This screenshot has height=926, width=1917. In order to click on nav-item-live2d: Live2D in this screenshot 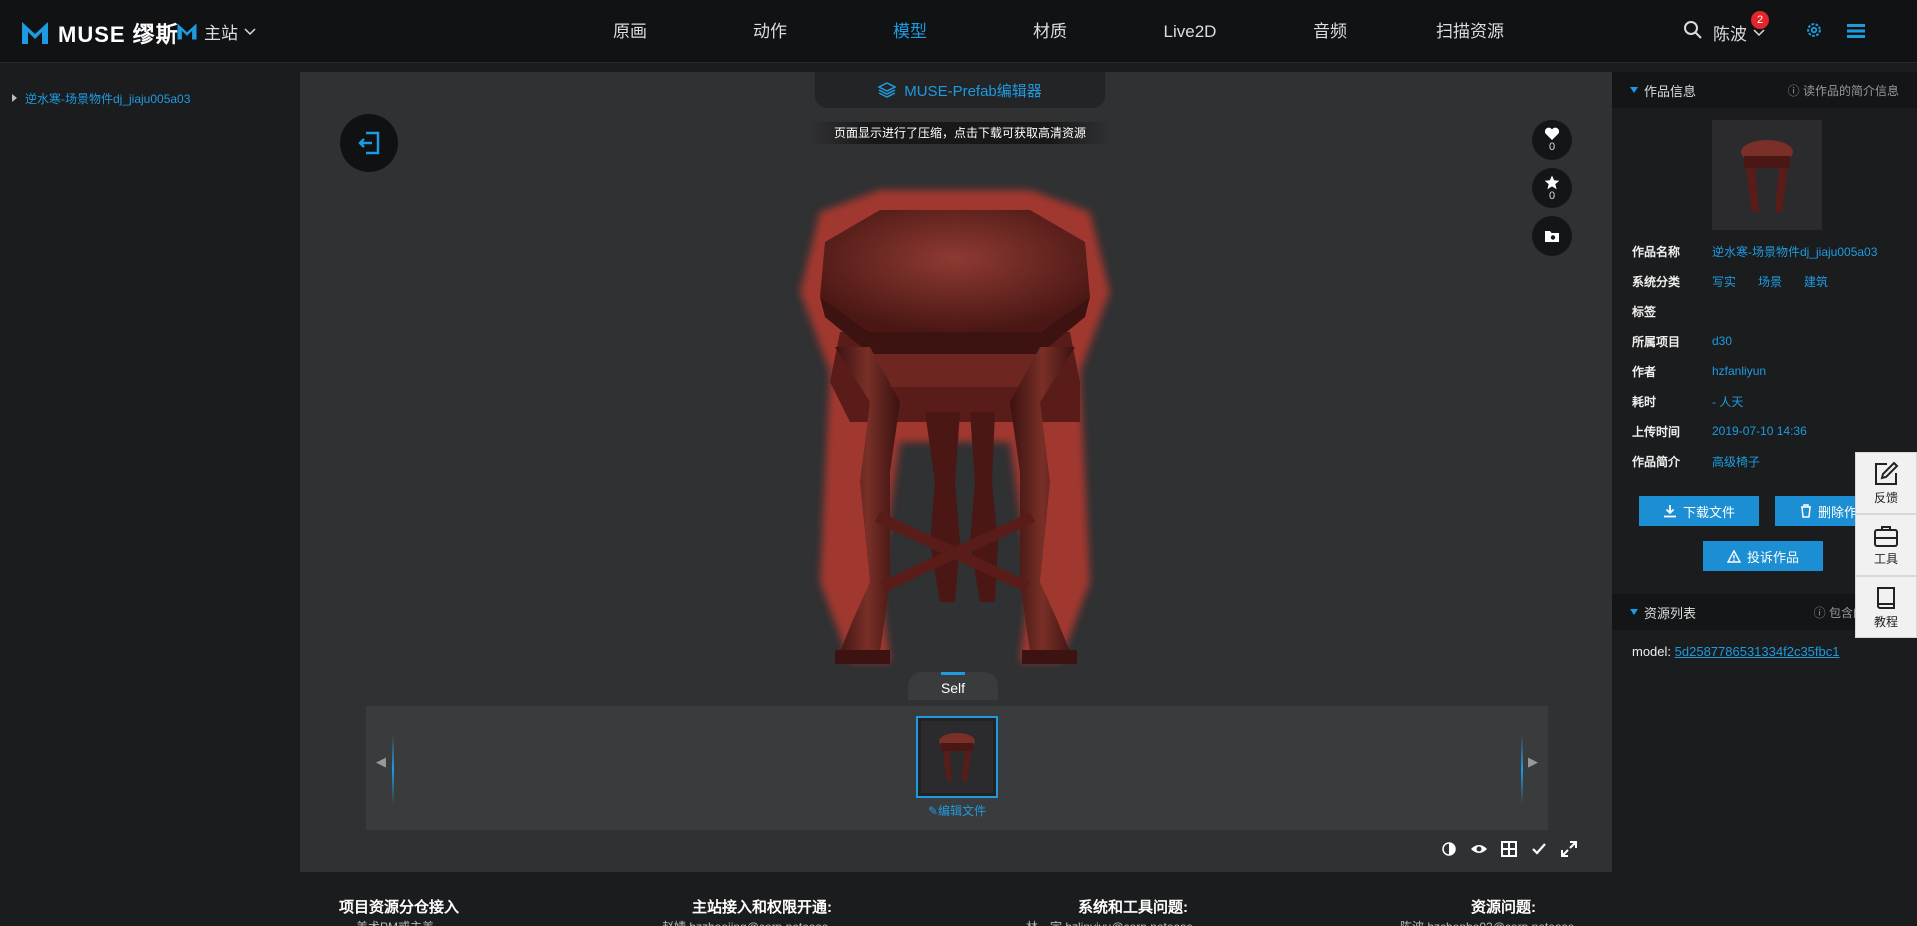, I will do `click(1190, 31)`.